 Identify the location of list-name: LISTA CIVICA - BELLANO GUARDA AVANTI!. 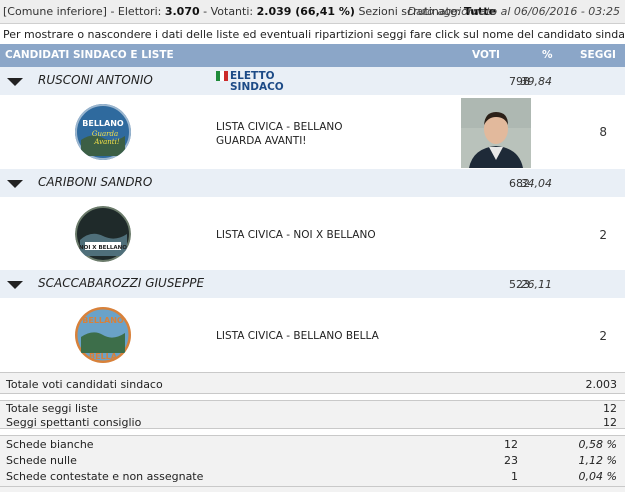
(279, 134).